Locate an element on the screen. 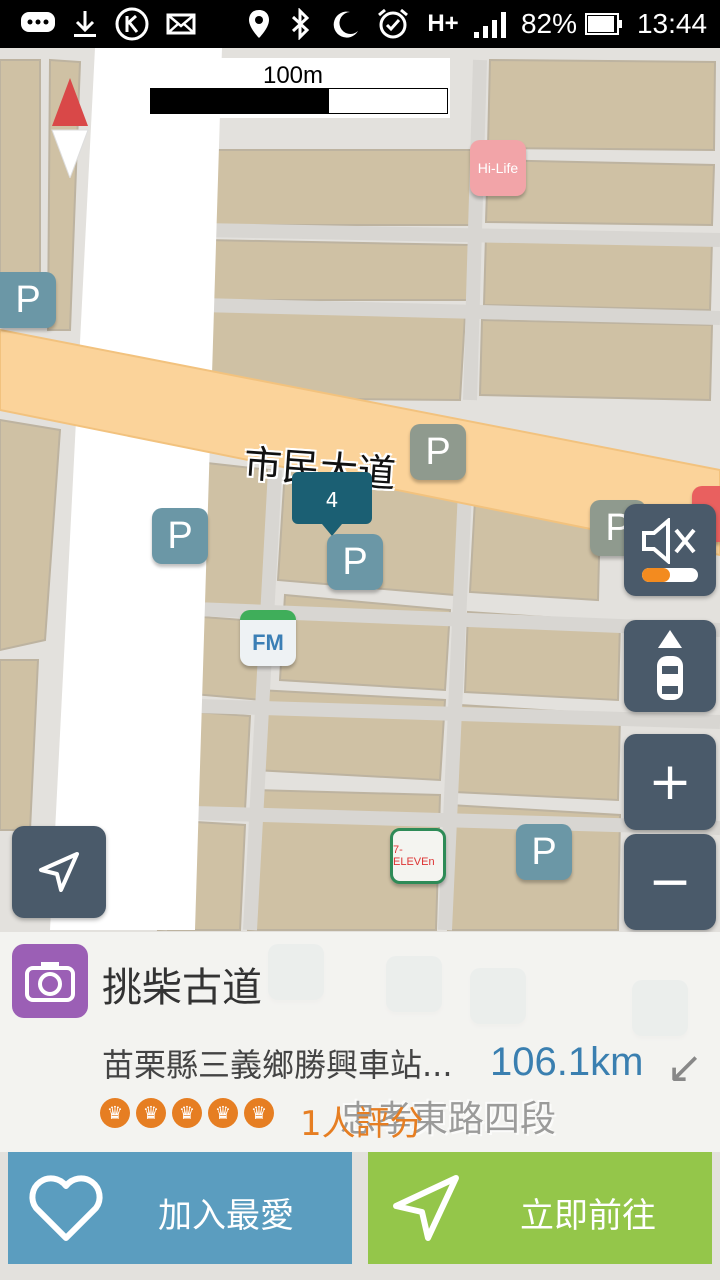 Image resolution: width=720 pixels, height=1280 pixels. scale-ruler is located at coordinates (299, 101).